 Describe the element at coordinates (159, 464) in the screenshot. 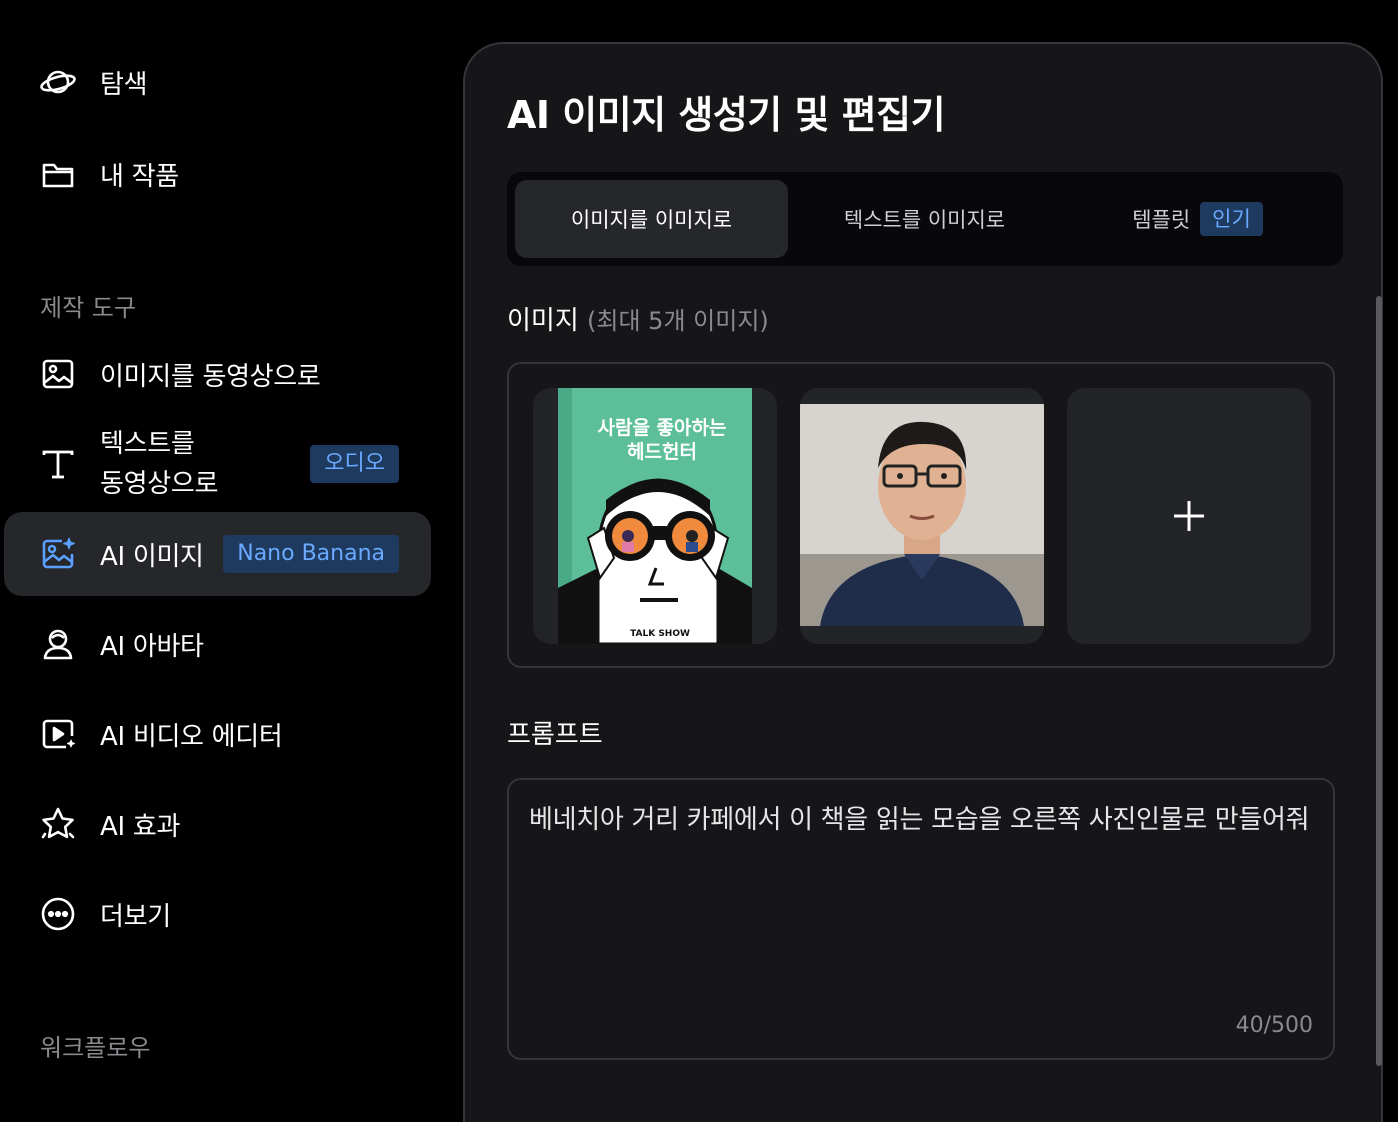

I see `nav-text-to-video-label: 텍스트를 동영상으로` at that location.